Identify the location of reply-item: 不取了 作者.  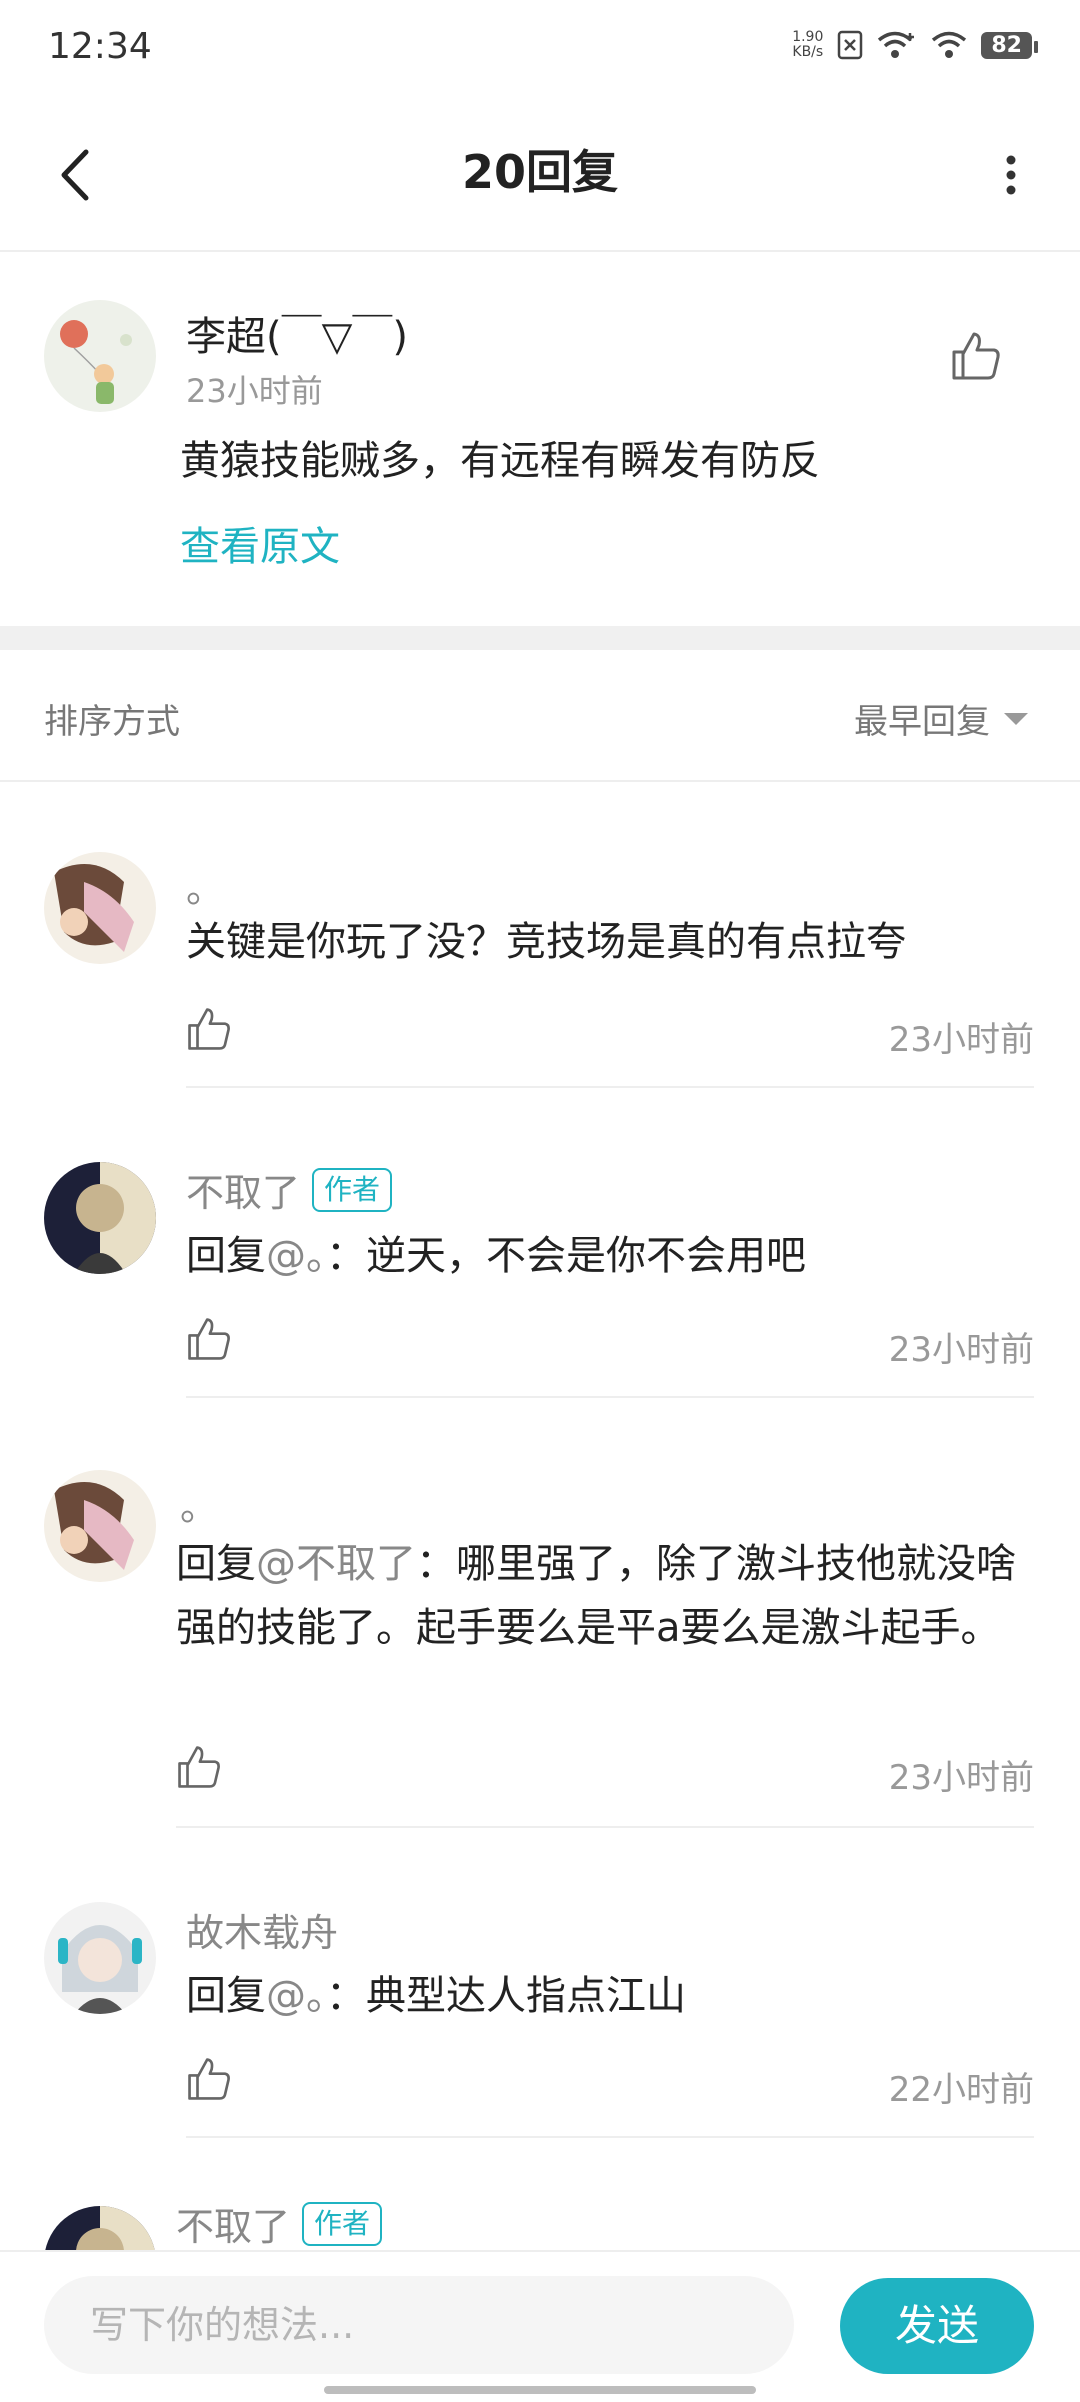
(540, 2195).